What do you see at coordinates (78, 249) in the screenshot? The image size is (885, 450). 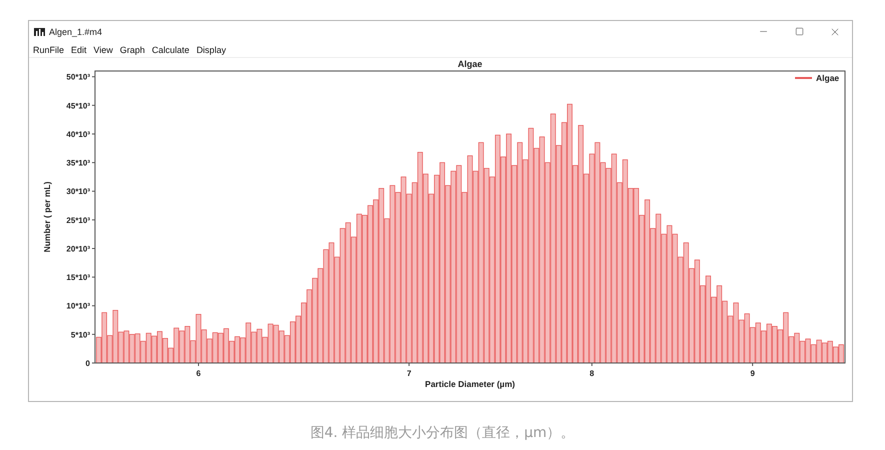 I see `tick-label: 20*10³` at bounding box center [78, 249].